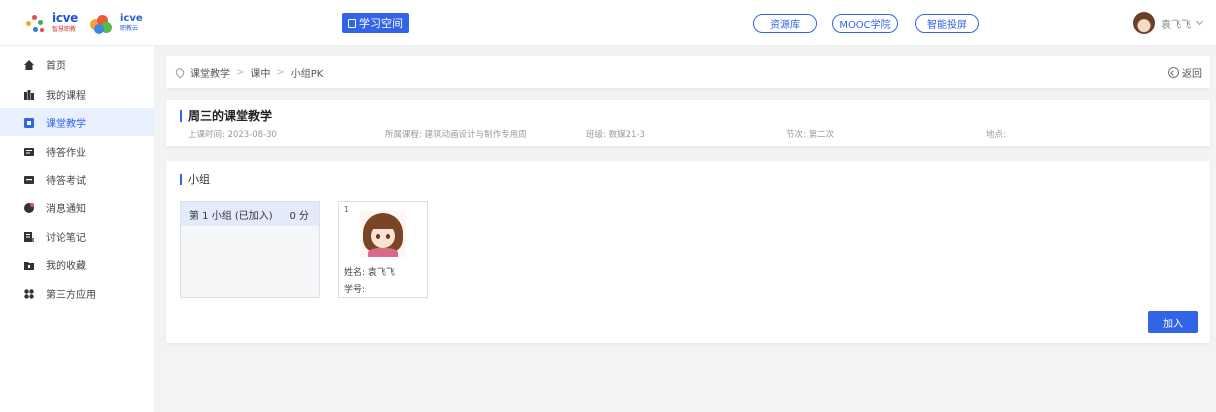 The width and height of the screenshot is (1216, 412). I want to click on brand1-text: icve, so click(65, 18).